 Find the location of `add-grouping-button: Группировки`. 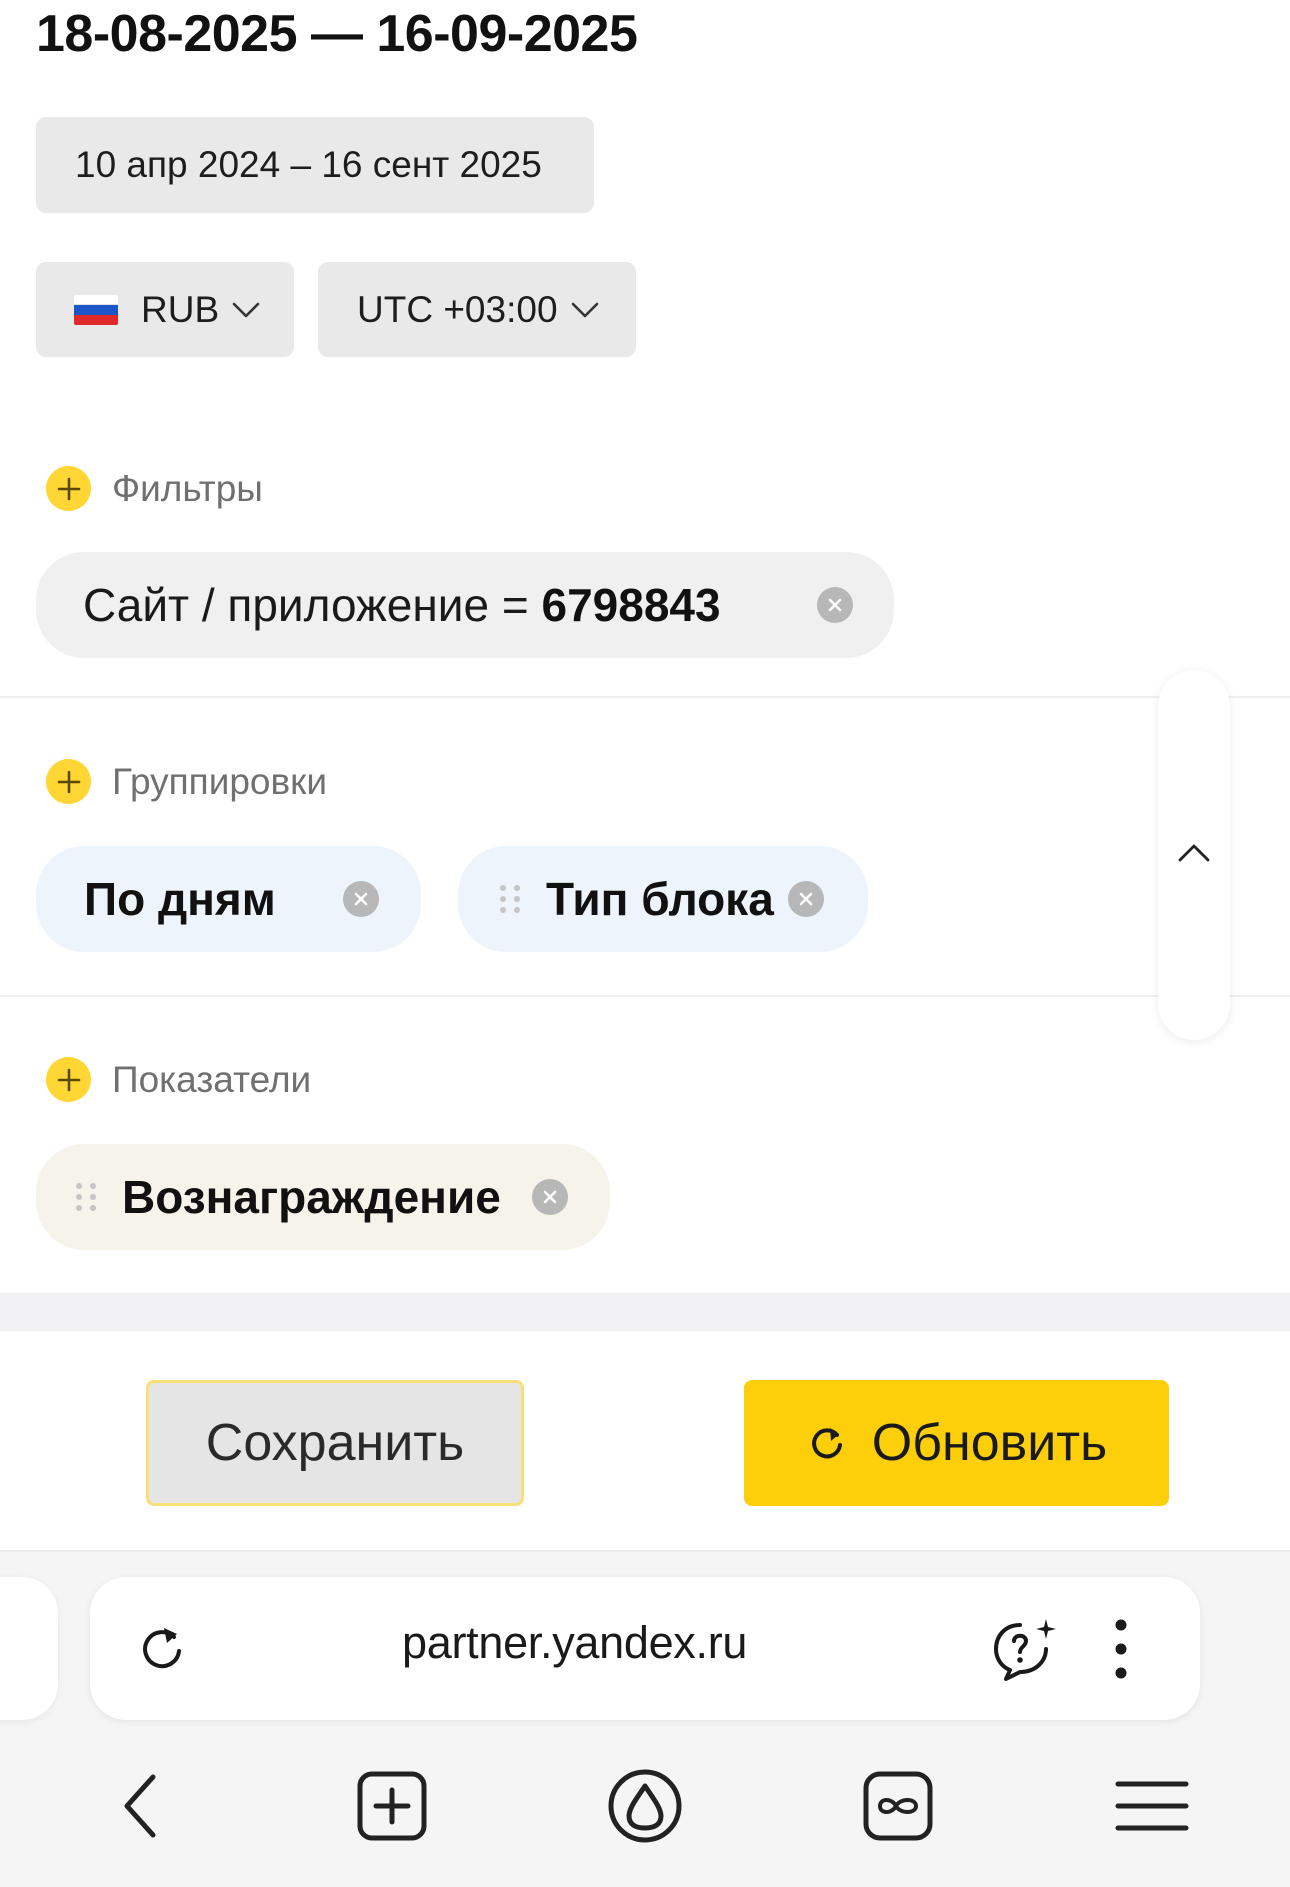

add-grouping-button: Группировки is located at coordinates (186, 781).